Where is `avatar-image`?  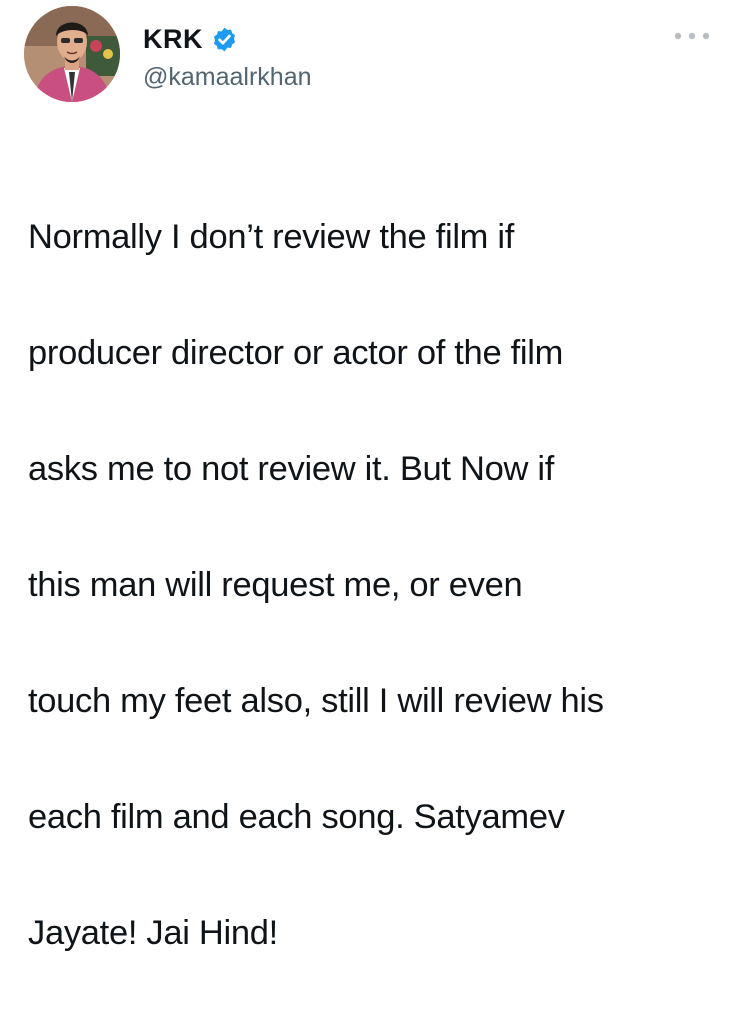
avatar-image is located at coordinates (72, 54).